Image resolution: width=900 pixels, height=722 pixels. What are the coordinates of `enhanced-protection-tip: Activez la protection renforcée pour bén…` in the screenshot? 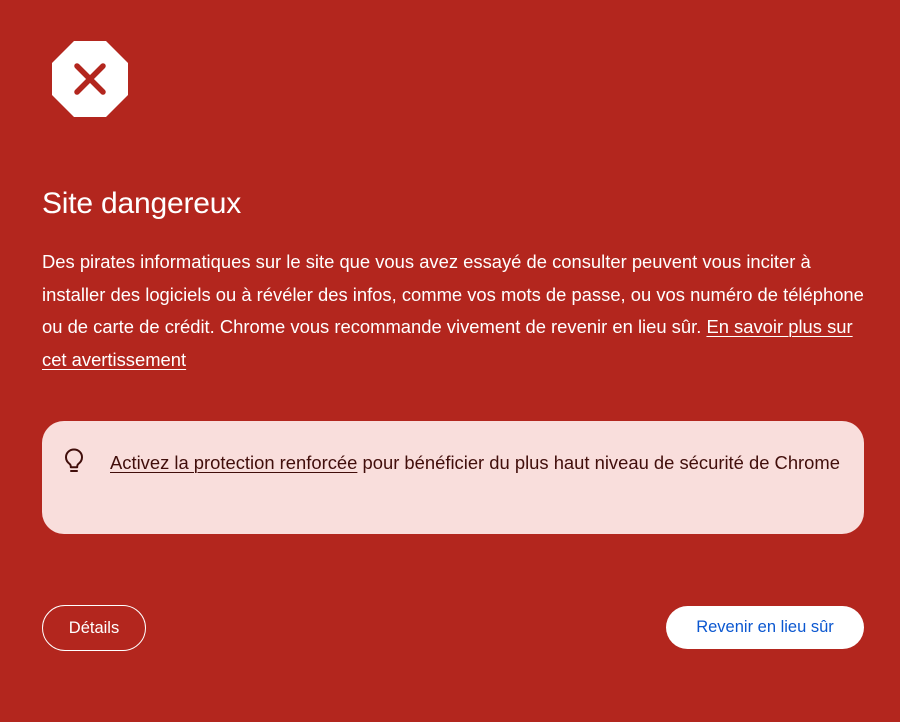 It's located at (453, 477).